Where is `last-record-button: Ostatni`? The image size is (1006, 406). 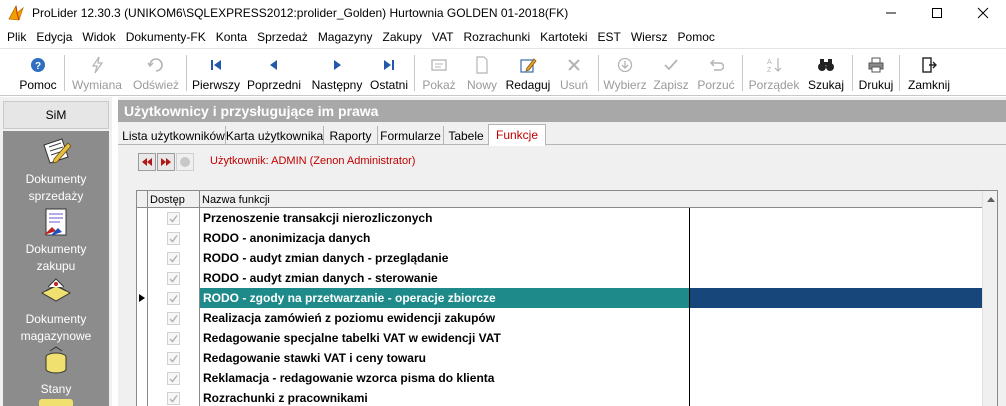
last-record-button: Ostatni is located at coordinates (389, 73).